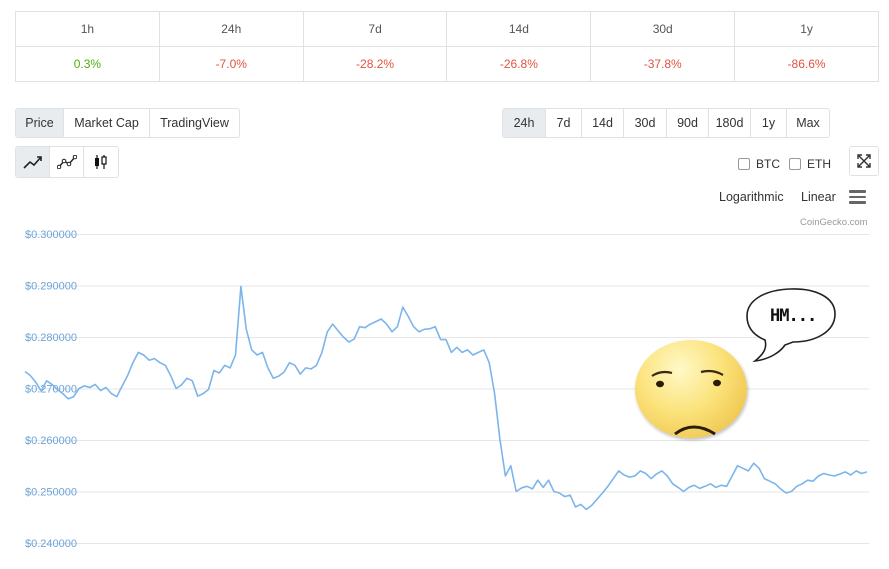 This screenshot has height=569, width=889. I want to click on performance-values-row: 0.3% -7.0% -28.2% -26.8% -37.8% -86.6%, so click(447, 64).